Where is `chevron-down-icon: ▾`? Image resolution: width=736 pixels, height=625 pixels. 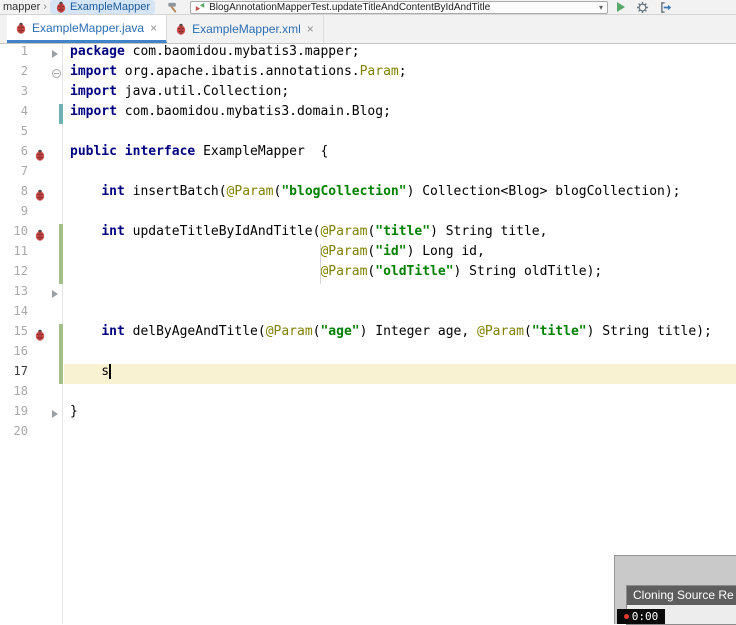 chevron-down-icon: ▾ is located at coordinates (601, 7).